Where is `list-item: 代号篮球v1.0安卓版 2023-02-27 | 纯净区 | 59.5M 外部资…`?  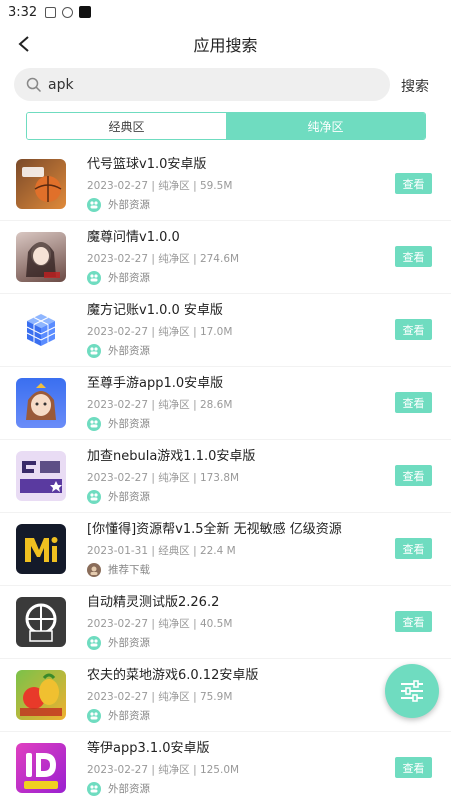
list-item: 代号篮球v1.0安卓版 2023-02-27 | 纯净区 | 59.5M 外部资… is located at coordinates (225, 184).